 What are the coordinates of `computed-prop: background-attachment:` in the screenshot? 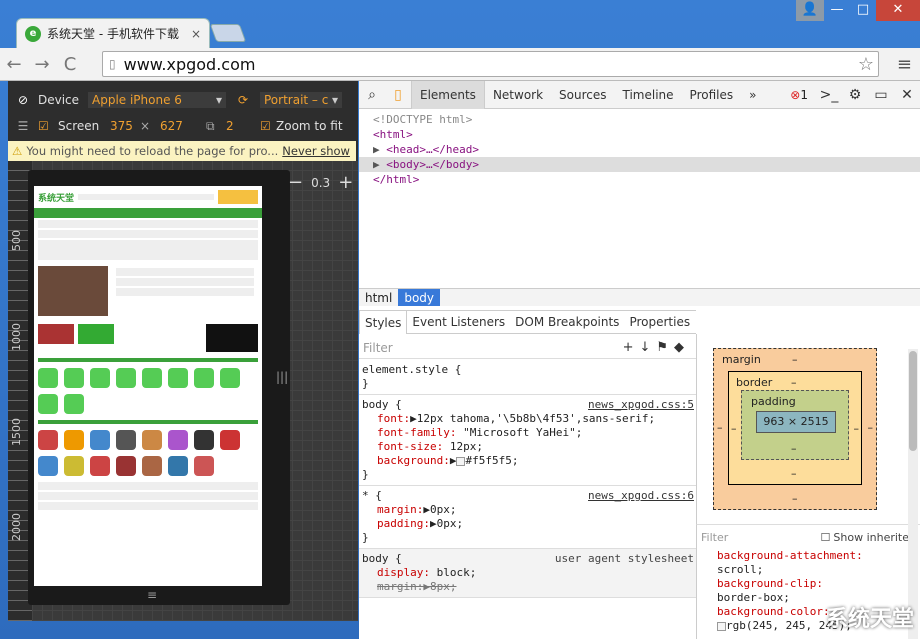 It's located at (790, 555).